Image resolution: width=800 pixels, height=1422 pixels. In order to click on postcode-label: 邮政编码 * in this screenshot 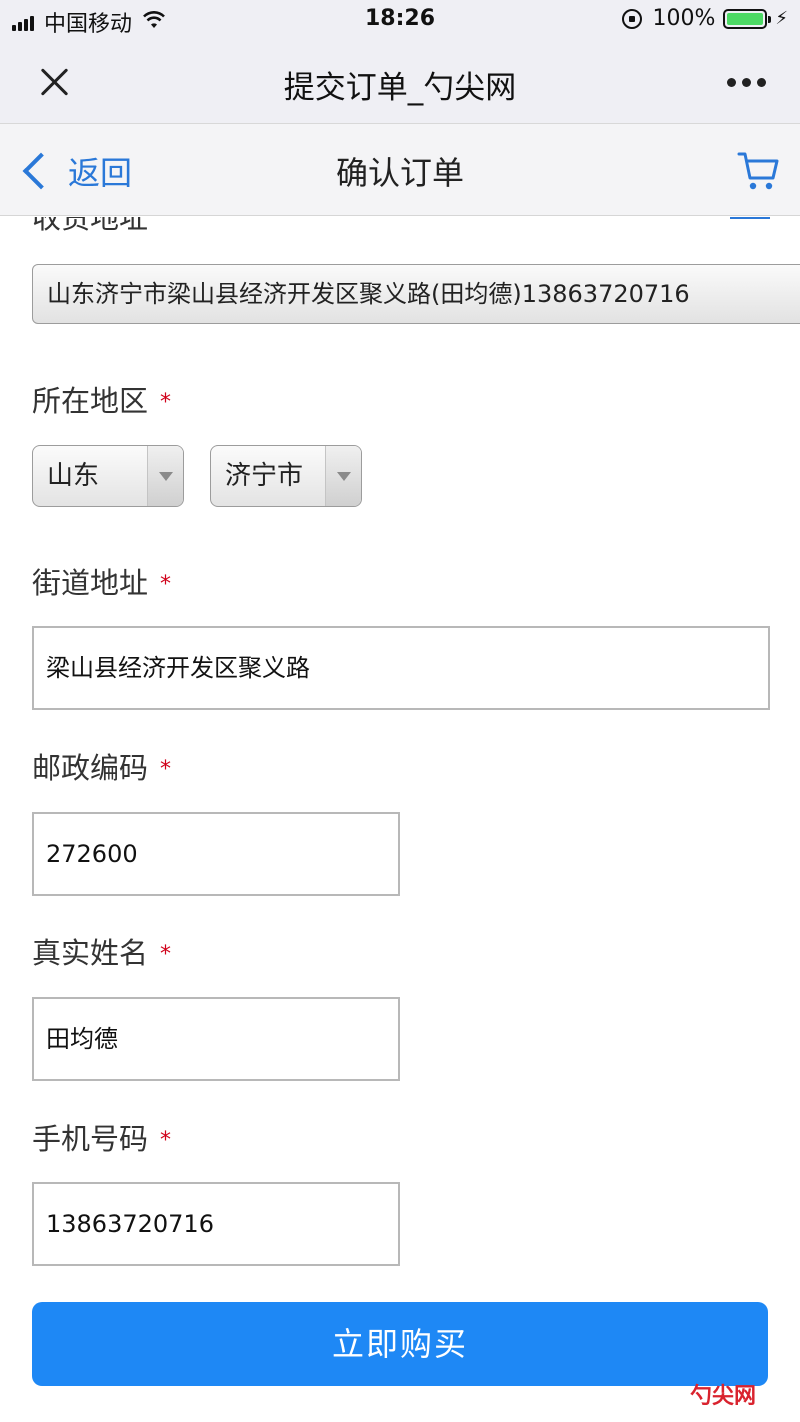, I will do `click(101, 766)`.